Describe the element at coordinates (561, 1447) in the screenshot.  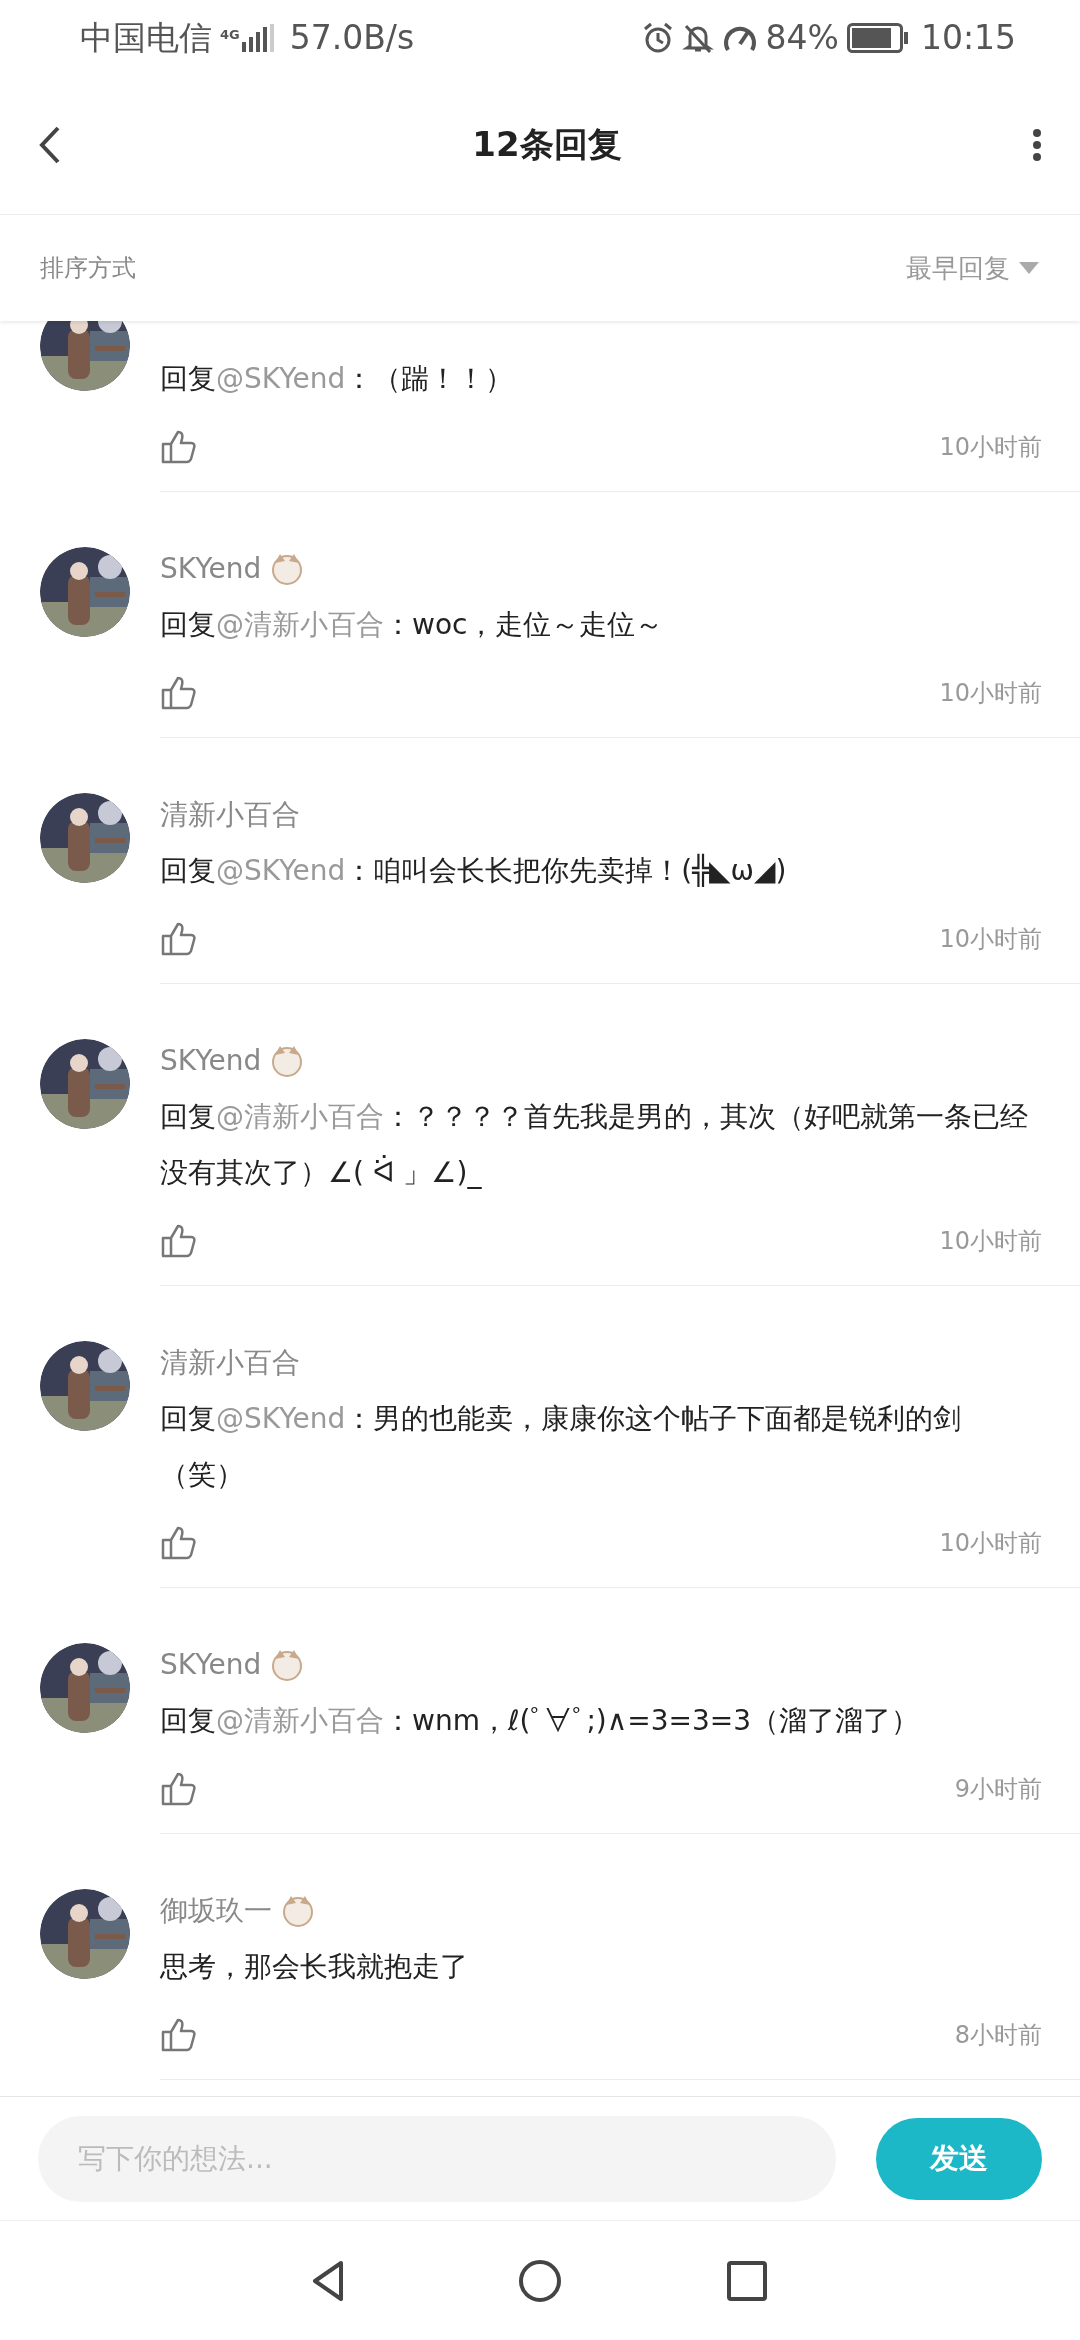
I see `comment-text: 回复@SKYend：男的也能卖，康康你这个帖子下面都是锐利的剑（笑）` at that location.